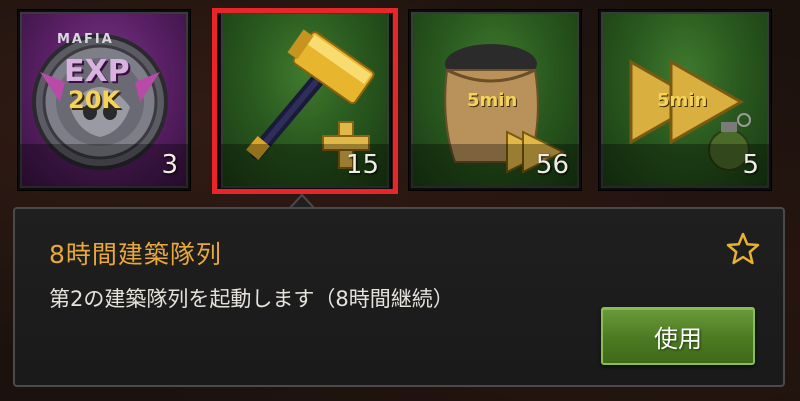  I want to click on item-count: 5, so click(750, 165).